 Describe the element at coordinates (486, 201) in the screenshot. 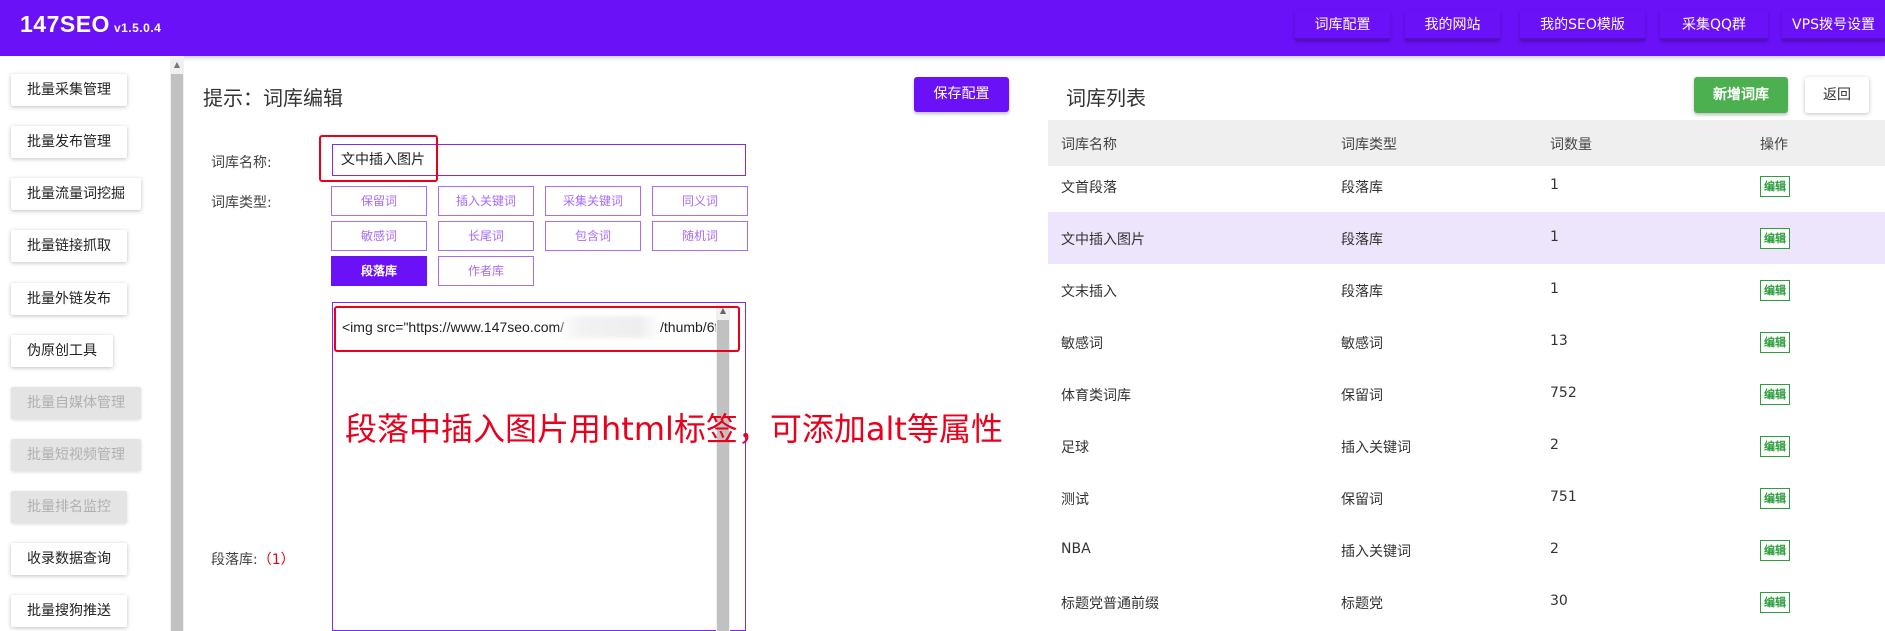

I see `type-insert-keyword: 插入关键词` at that location.